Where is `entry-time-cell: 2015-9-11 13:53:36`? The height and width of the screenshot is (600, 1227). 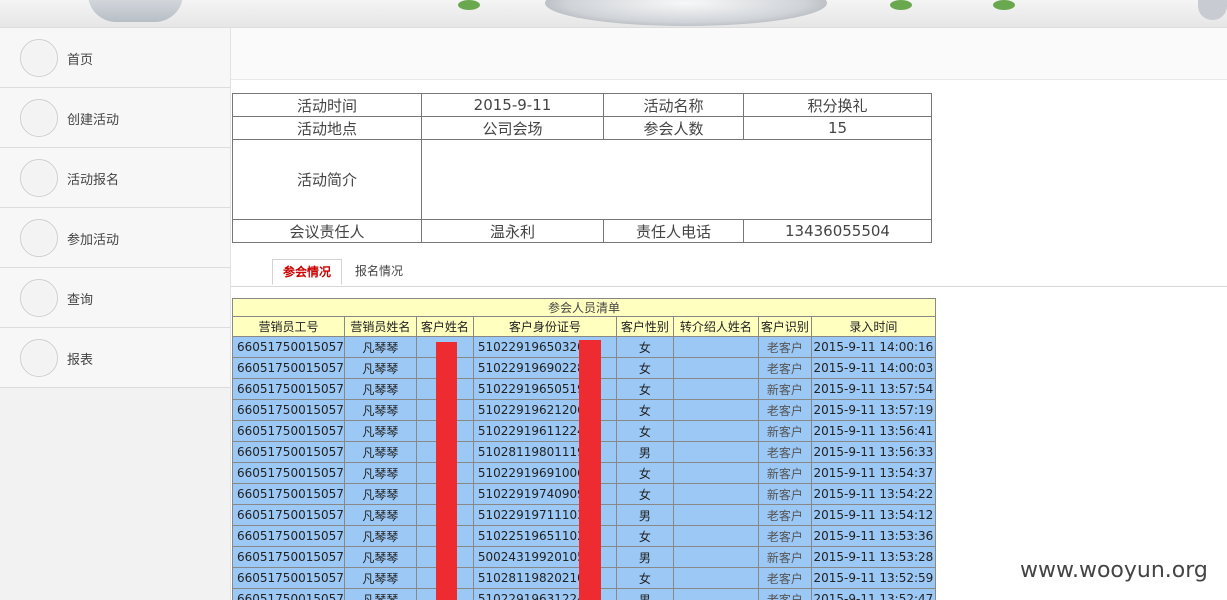
entry-time-cell: 2015-9-11 13:53:36 is located at coordinates (873, 536).